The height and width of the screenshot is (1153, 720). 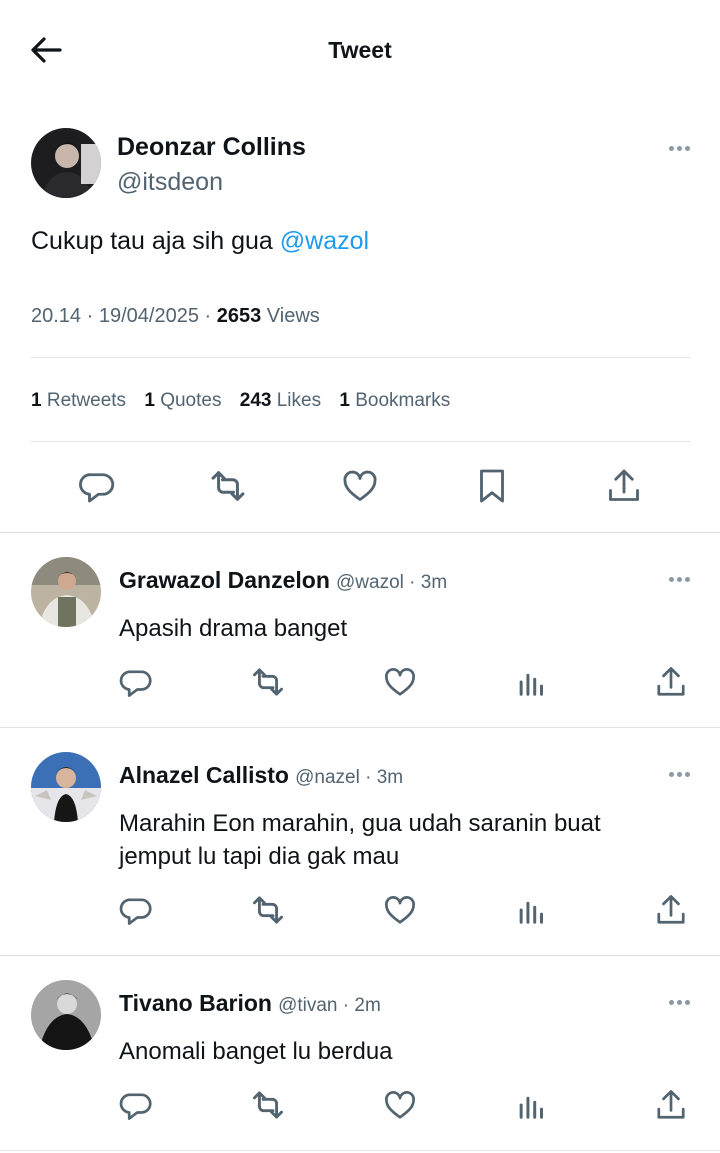 What do you see at coordinates (56, 316) in the screenshot?
I see `tweet-time: 20.14` at bounding box center [56, 316].